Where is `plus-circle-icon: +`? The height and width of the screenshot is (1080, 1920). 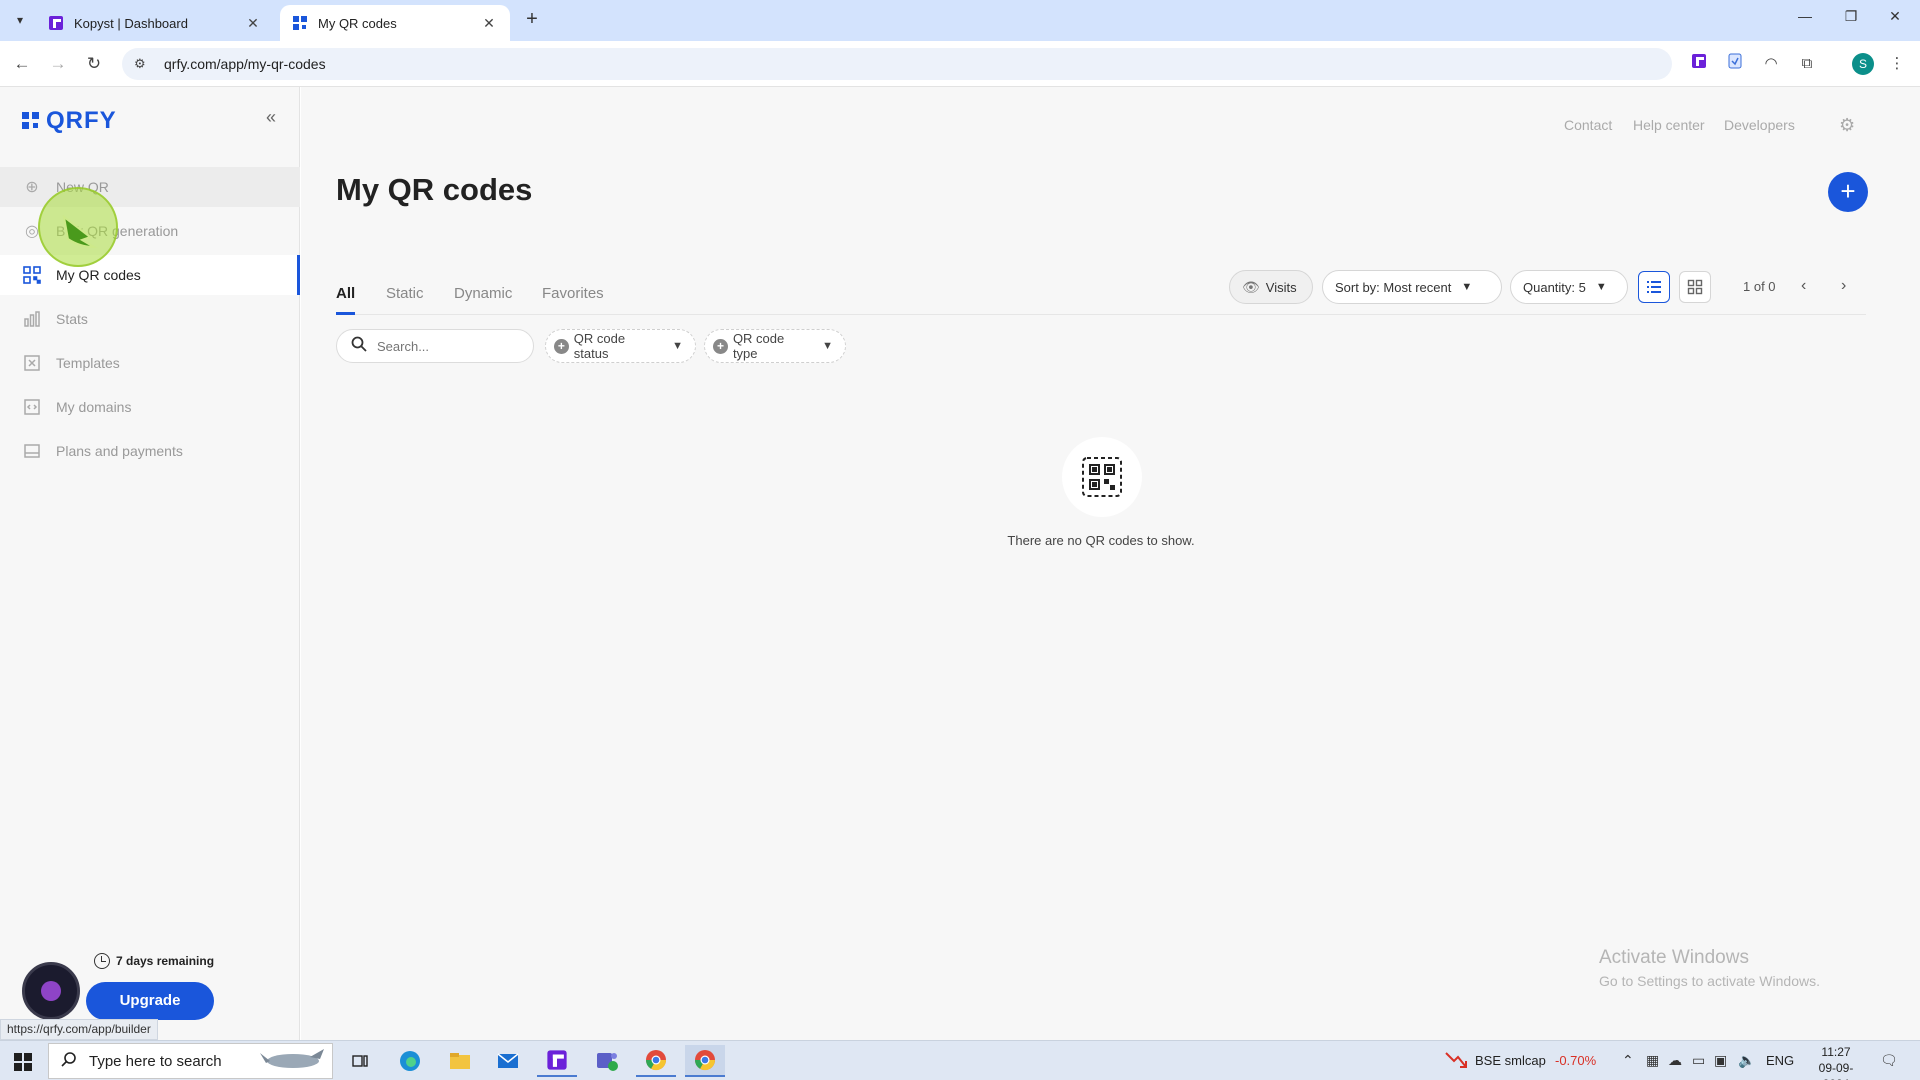 plus-circle-icon: + is located at coordinates (561, 346).